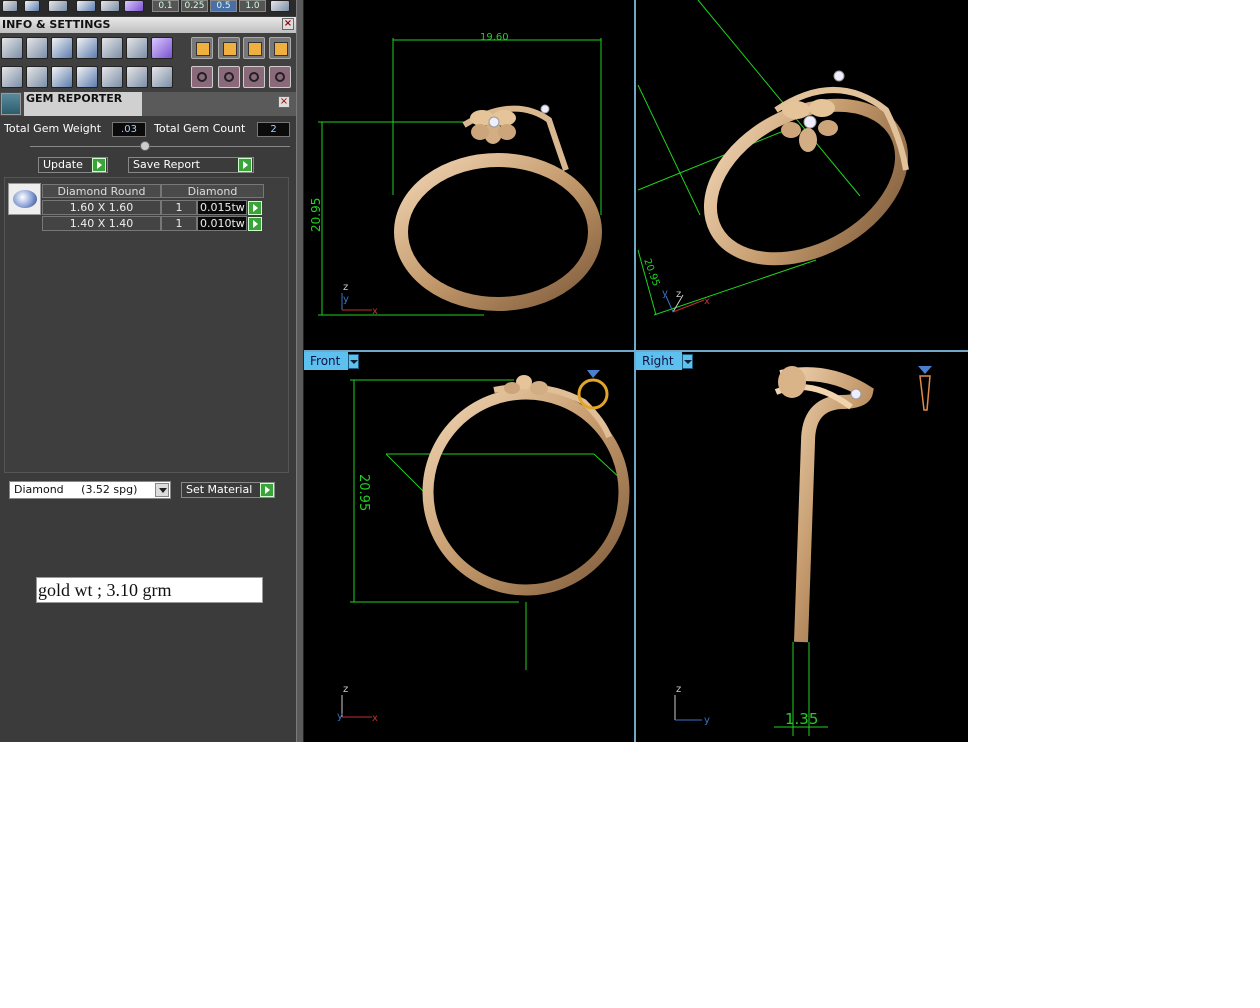 Image resolution: width=1260 pixels, height=1008 pixels. Describe the element at coordinates (162, 77) in the screenshot. I see `list-icon` at that location.